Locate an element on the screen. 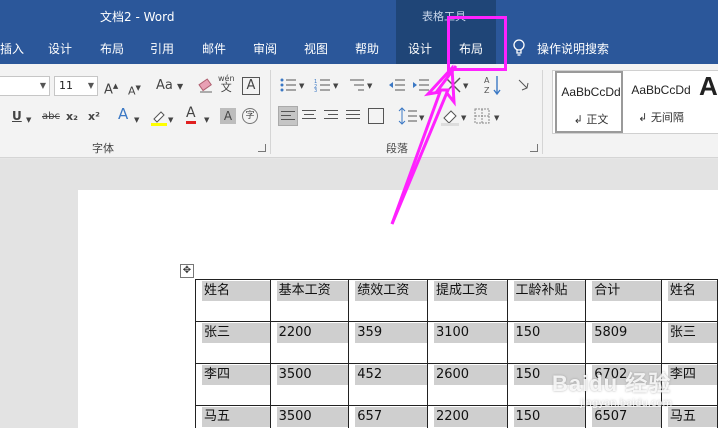 This screenshot has width=718, height=428. text-effects-button: A is located at coordinates (123, 114).